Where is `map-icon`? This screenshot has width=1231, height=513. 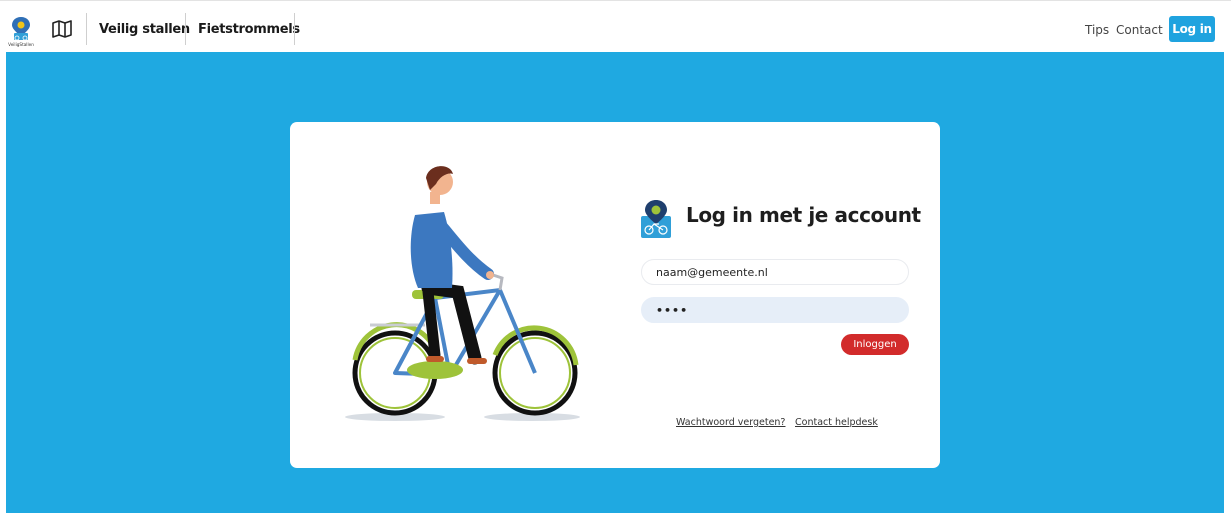
map-icon is located at coordinates (62, 29).